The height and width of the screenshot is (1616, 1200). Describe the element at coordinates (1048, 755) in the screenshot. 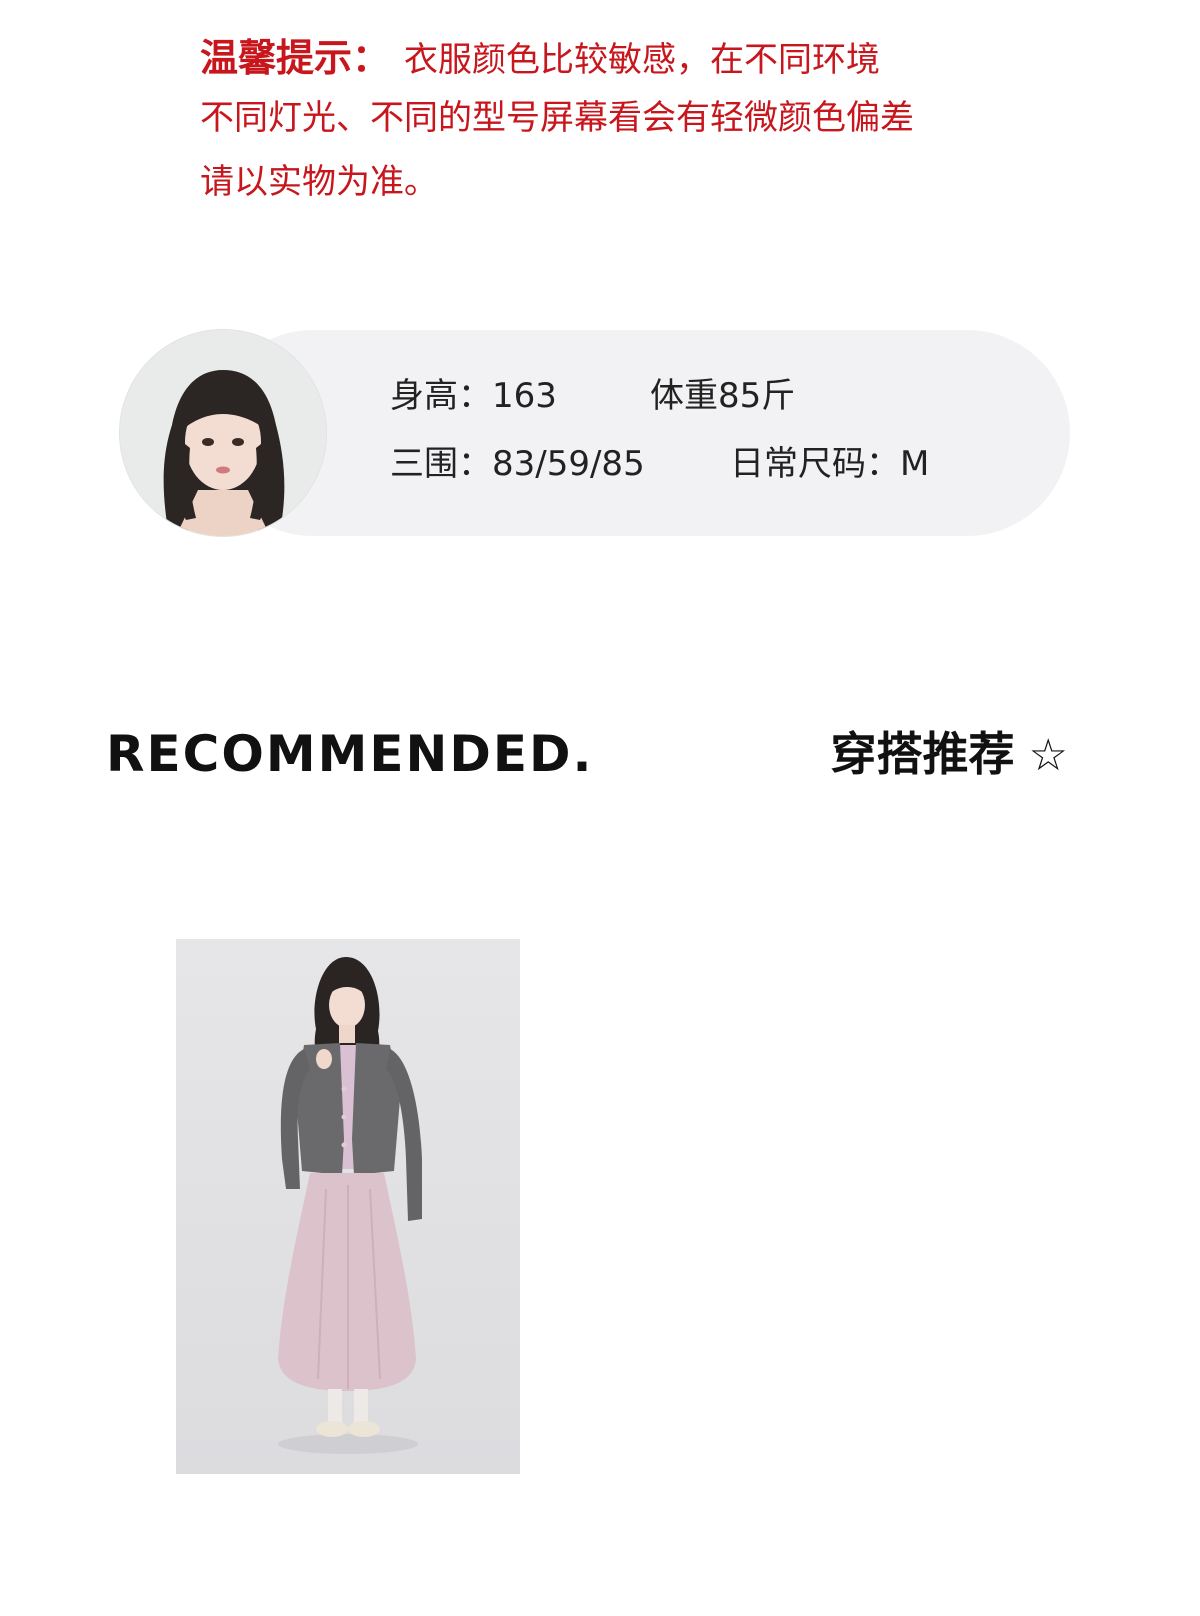

I see `star-icon: ☆` at that location.